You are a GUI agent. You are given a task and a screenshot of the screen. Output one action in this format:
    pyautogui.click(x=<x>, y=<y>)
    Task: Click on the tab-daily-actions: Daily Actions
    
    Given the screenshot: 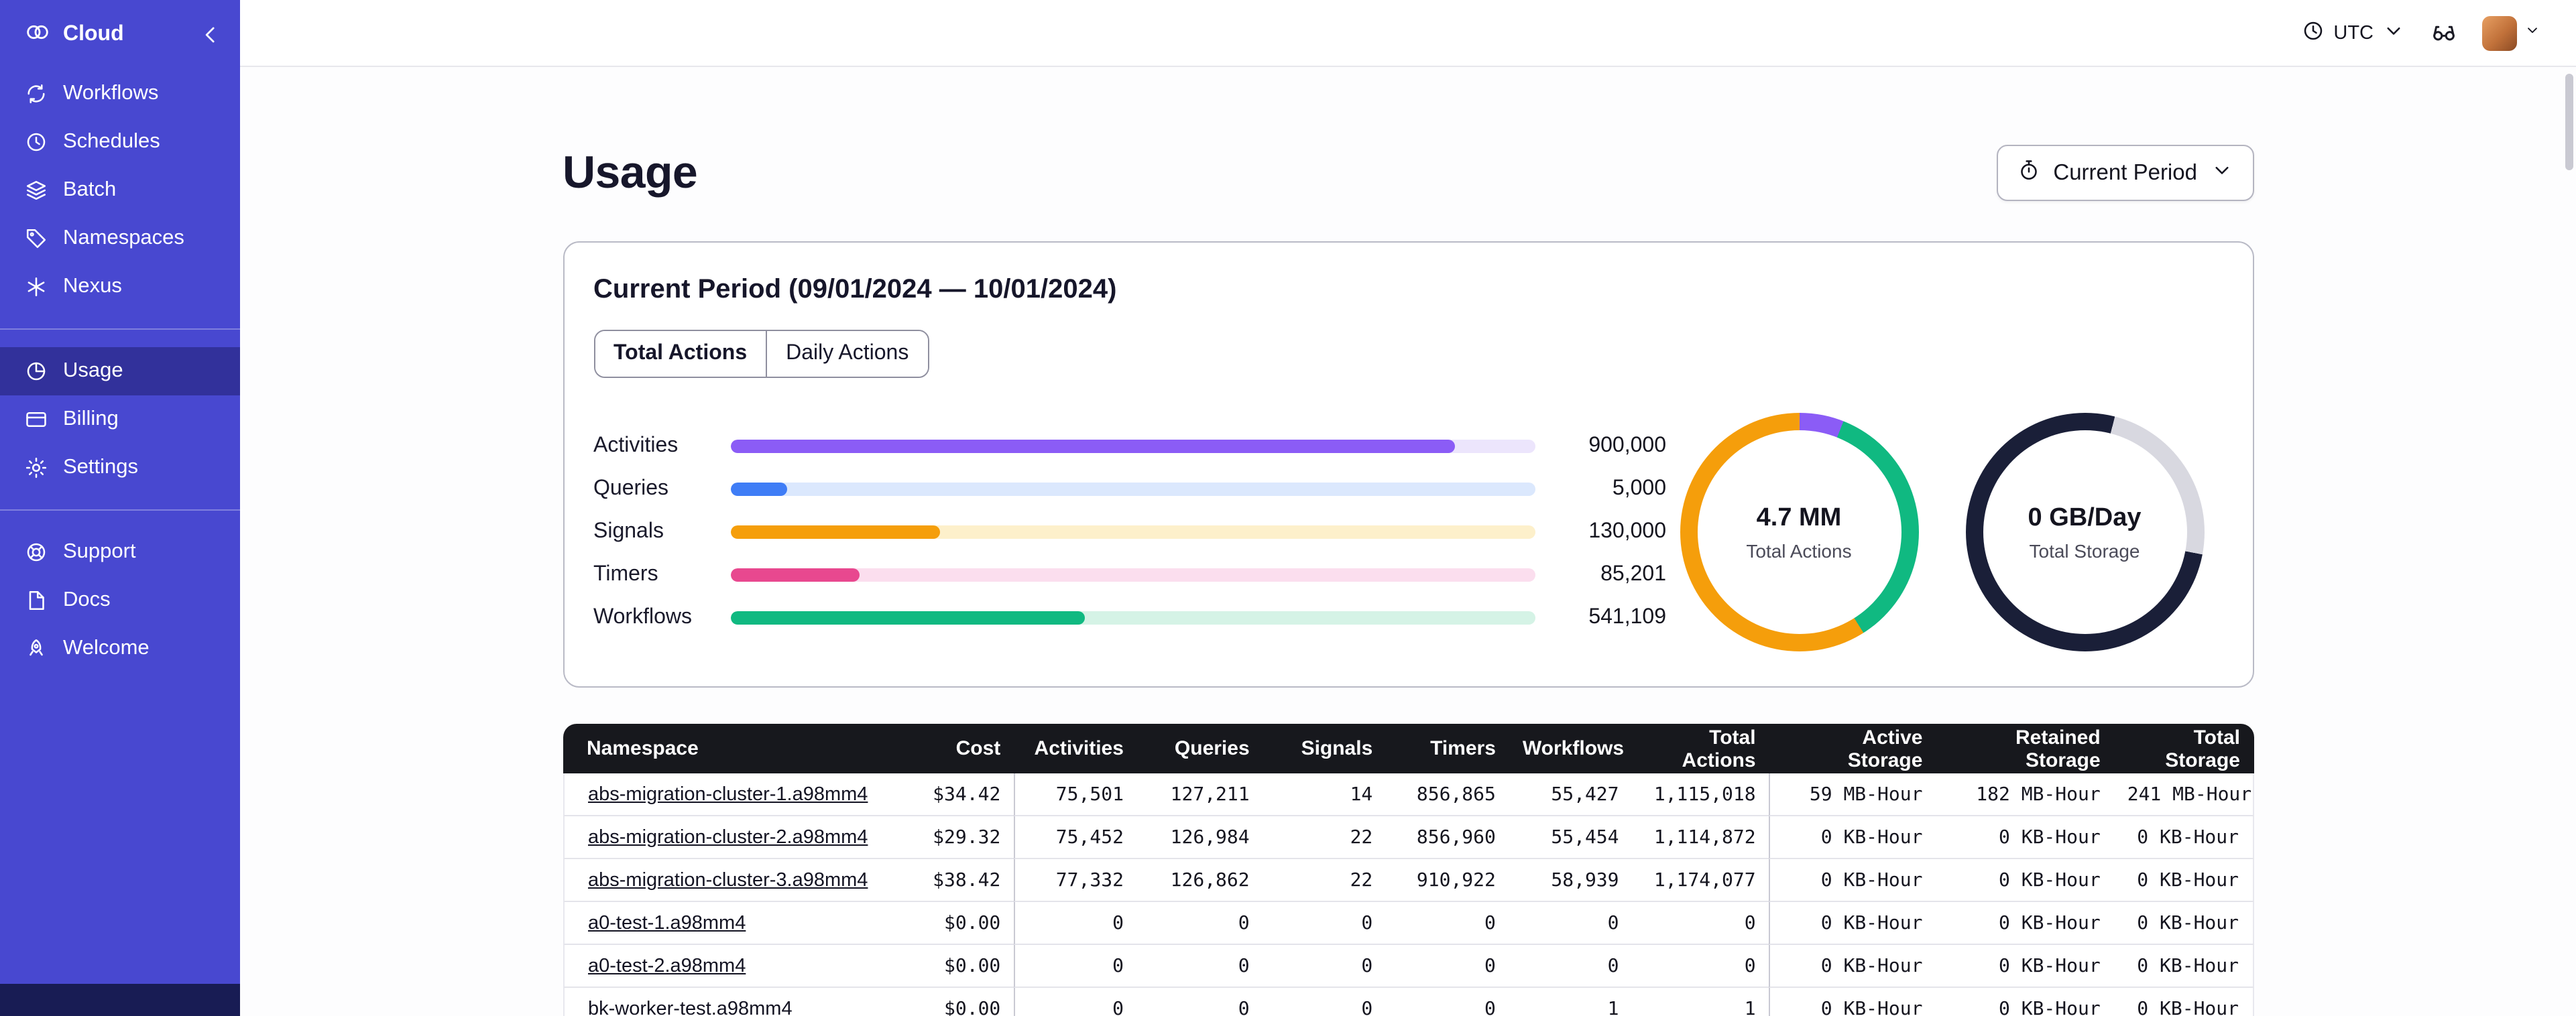 What is the action you would take?
    pyautogui.click(x=847, y=354)
    